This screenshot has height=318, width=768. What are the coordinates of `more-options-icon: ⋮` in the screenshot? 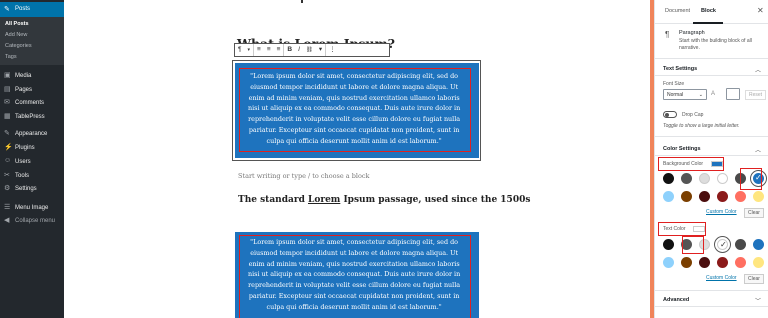 It's located at (332, 50).